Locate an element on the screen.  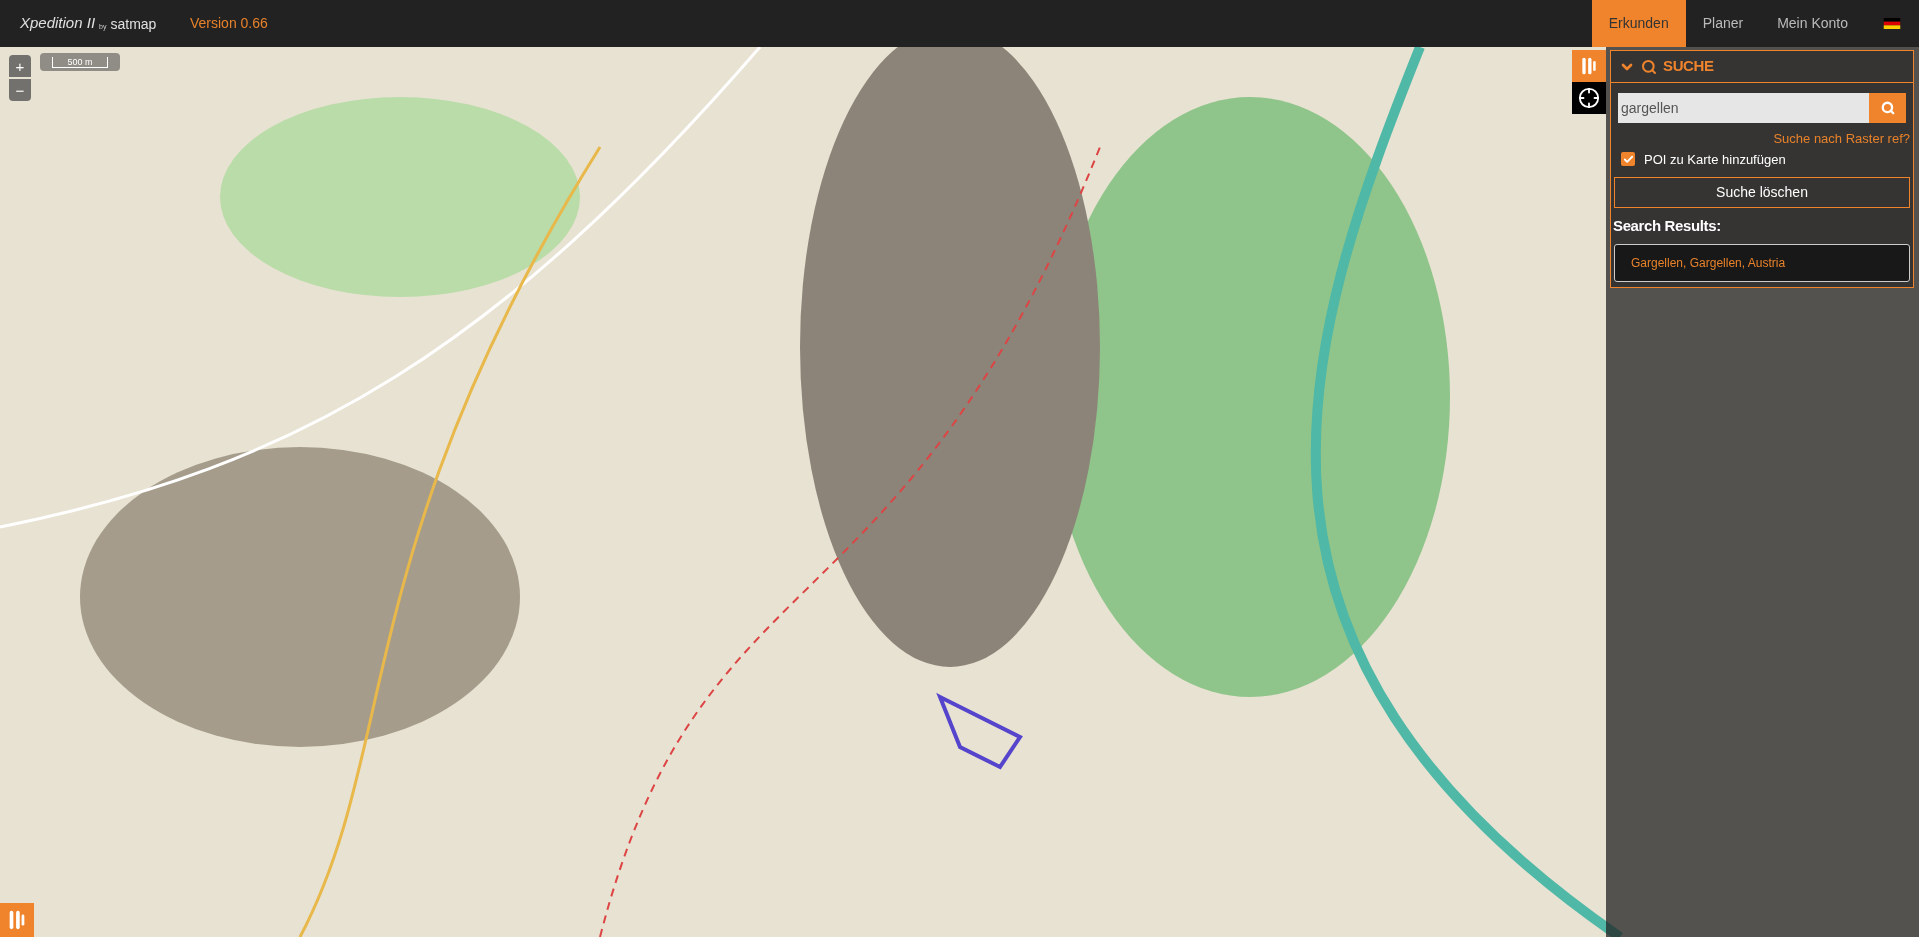
crosshair-icon is located at coordinates (1589, 98).